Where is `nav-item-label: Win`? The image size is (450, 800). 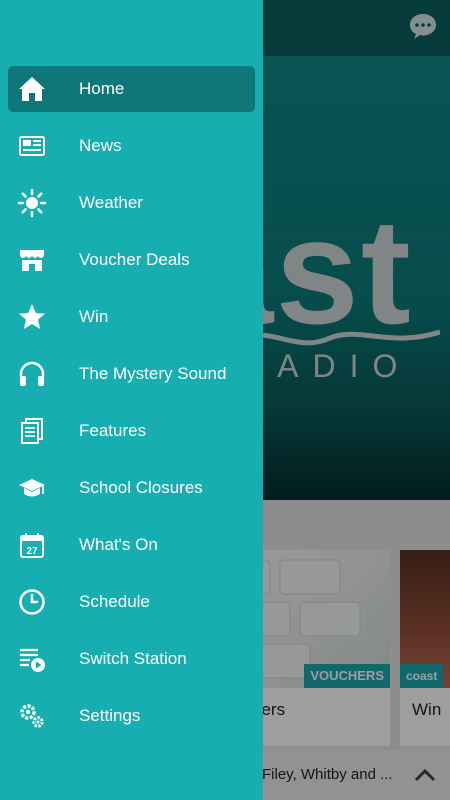 nav-item-label: Win is located at coordinates (94, 316).